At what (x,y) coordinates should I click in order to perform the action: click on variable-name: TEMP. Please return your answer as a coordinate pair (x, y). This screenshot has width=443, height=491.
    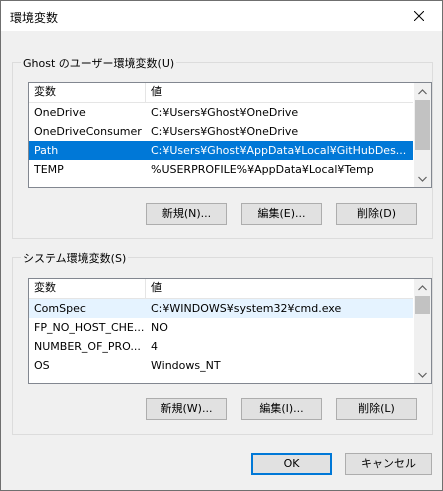
    Looking at the image, I should click on (49, 169).